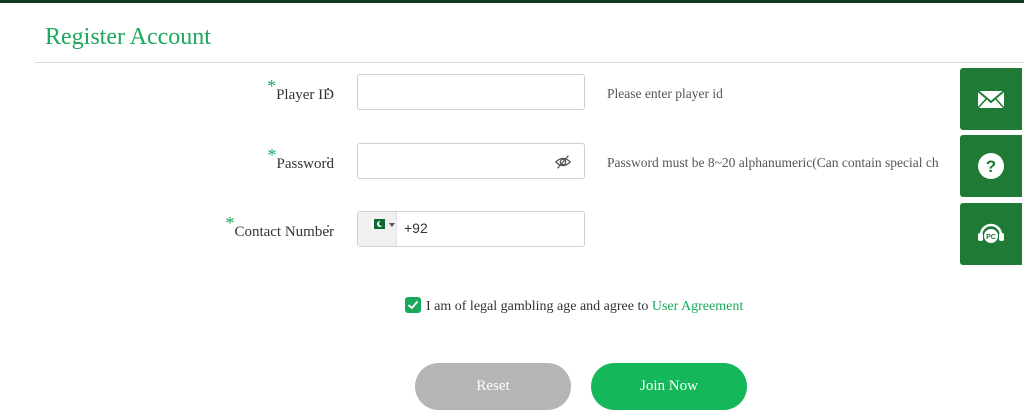  I want to click on join-now-button: Join Now, so click(669, 386).